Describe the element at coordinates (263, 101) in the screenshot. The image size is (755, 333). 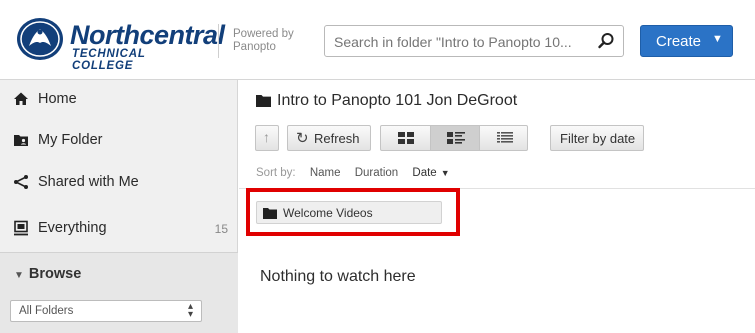
I see `folder-icon` at that location.